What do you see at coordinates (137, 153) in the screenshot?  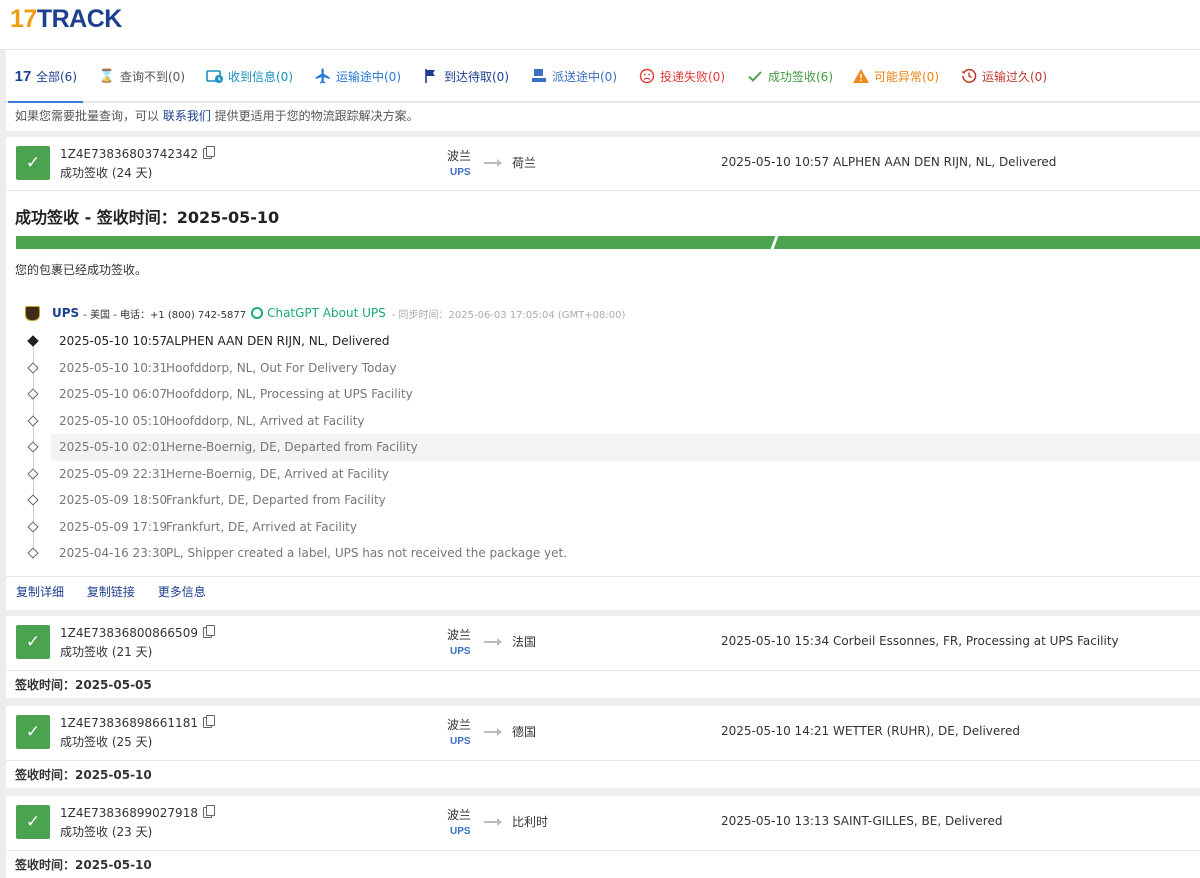 I see `tracking-number: 1Z4E73836803742342` at bounding box center [137, 153].